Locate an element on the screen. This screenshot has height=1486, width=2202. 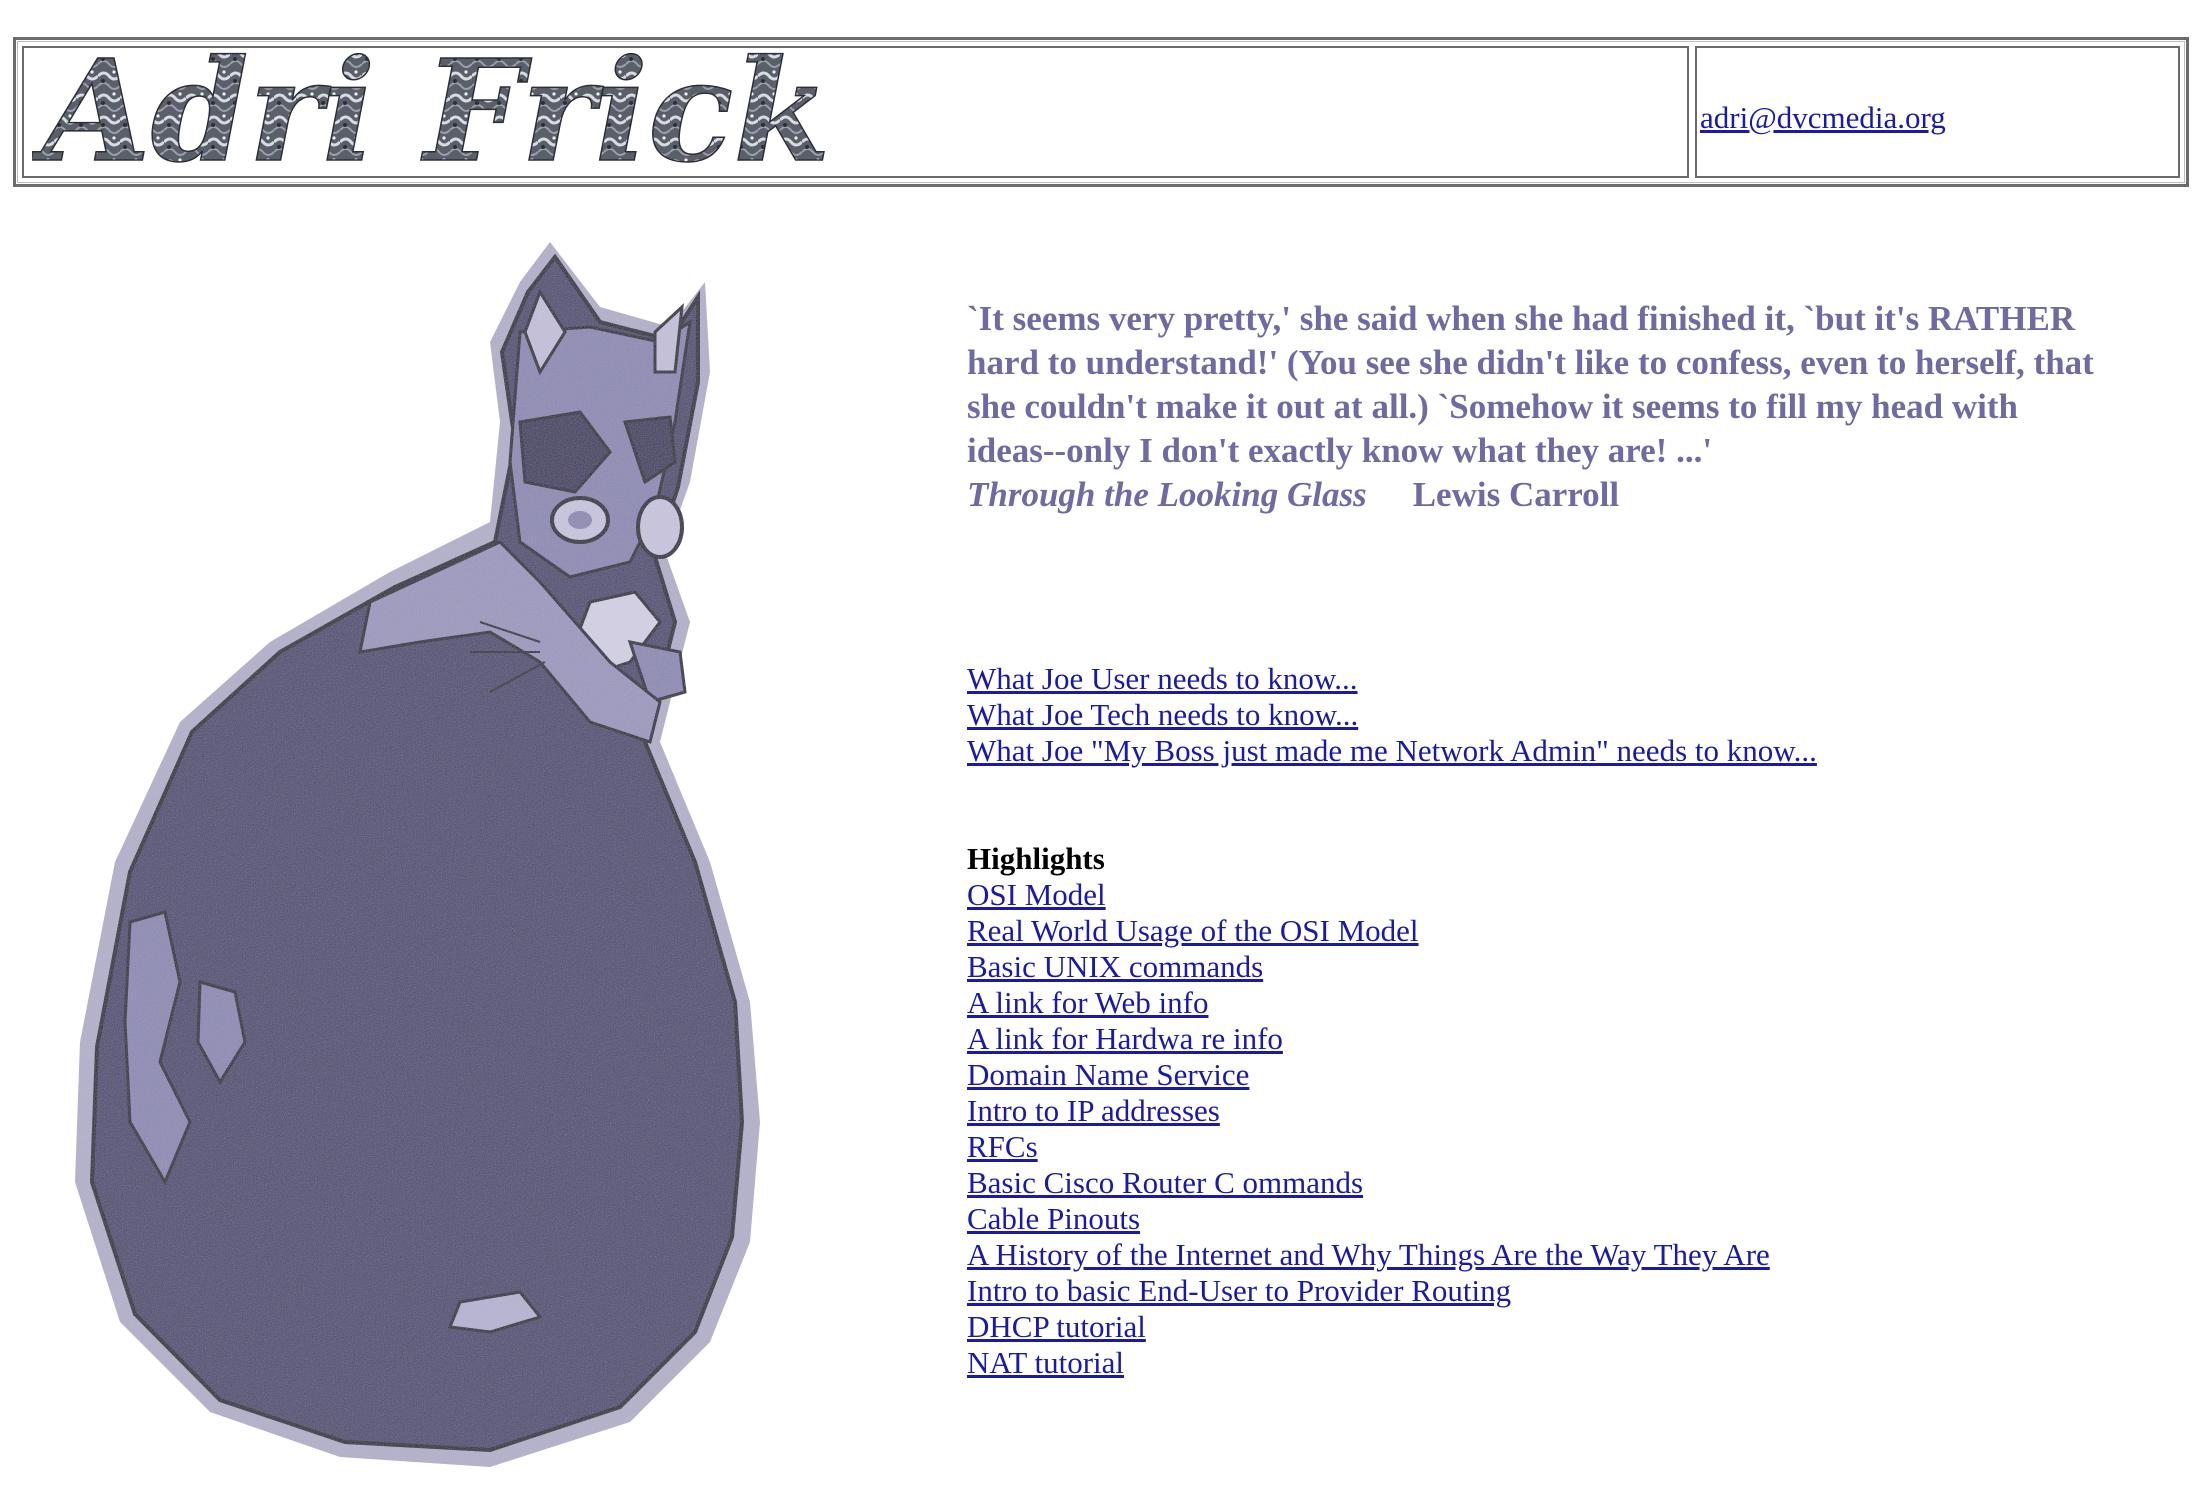
site-logo: Adri Frick is located at coordinates (431, 114).